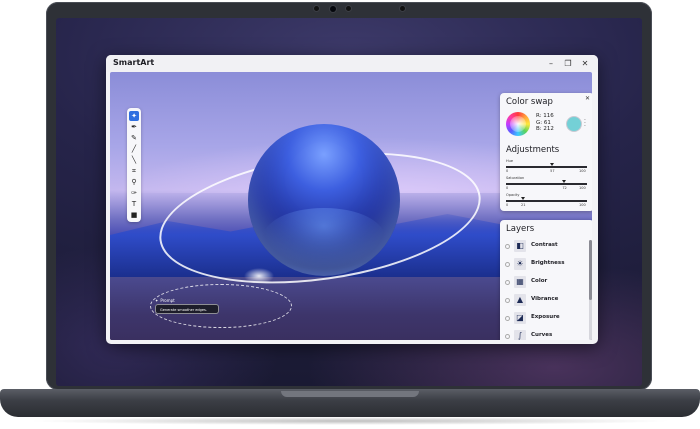  What do you see at coordinates (520, 246) in the screenshot?
I see `contrast-icon: ◧` at bounding box center [520, 246].